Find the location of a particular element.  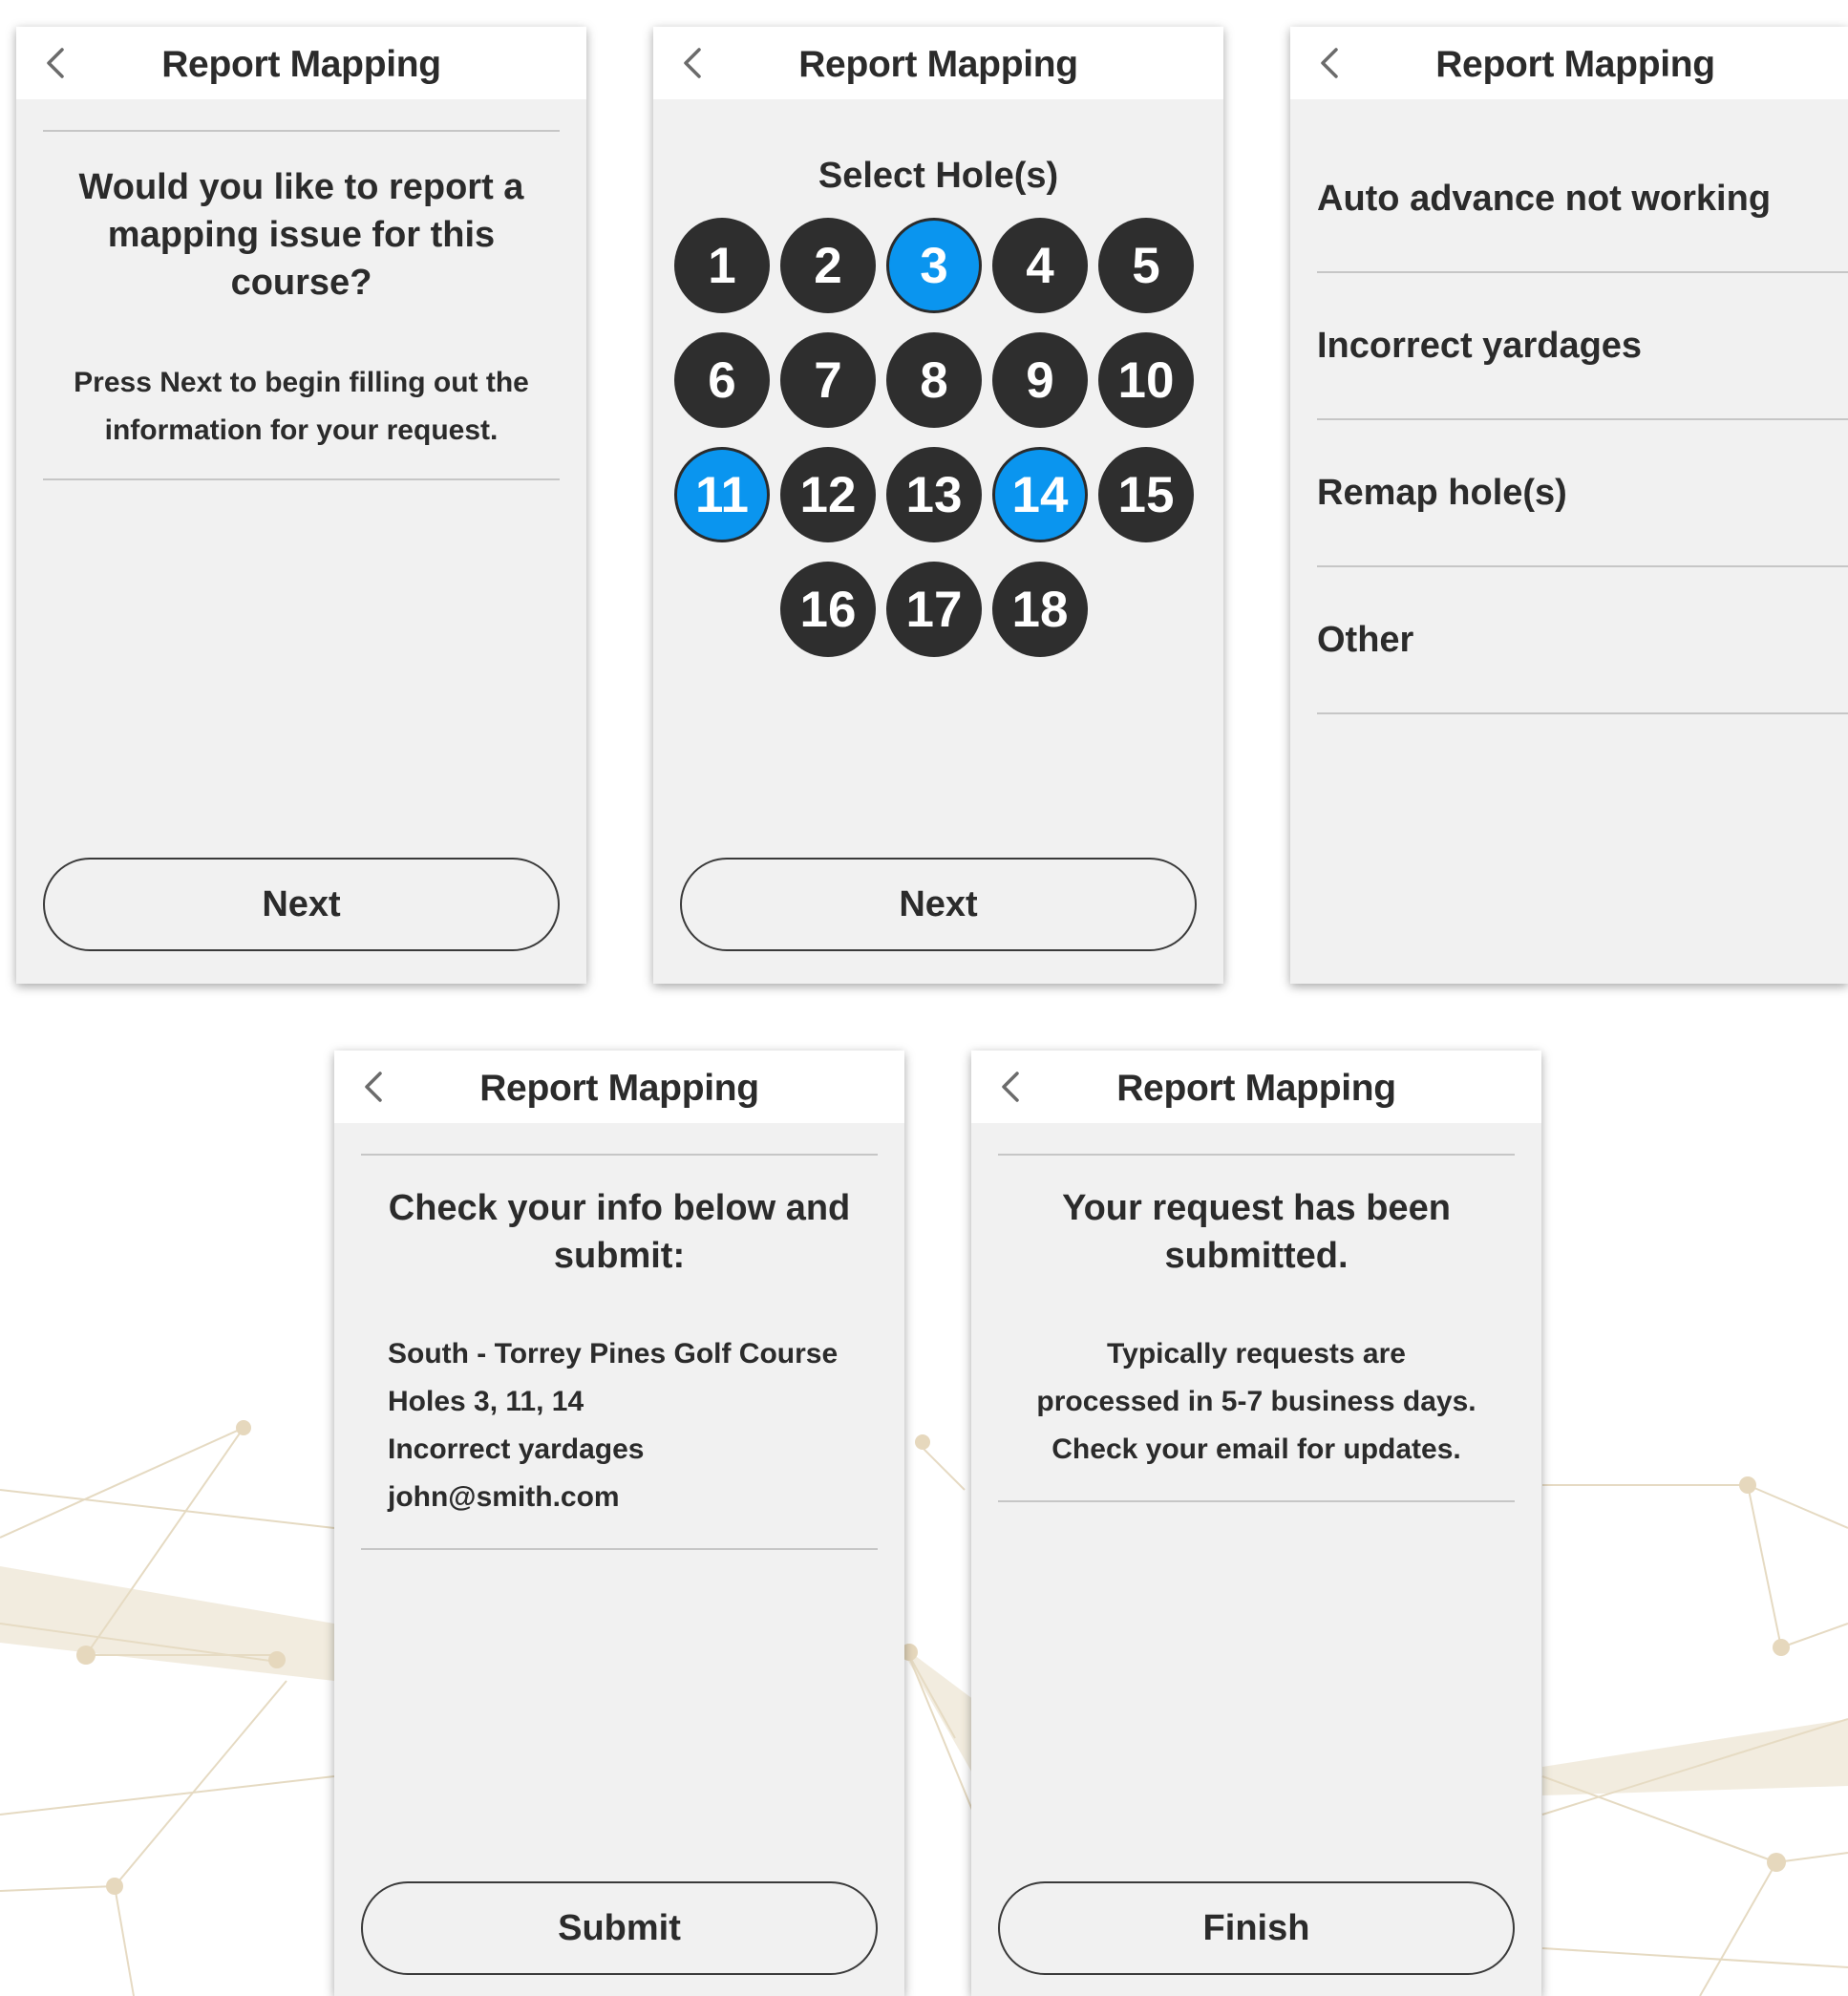

hole-button-6: 6 is located at coordinates (722, 380).